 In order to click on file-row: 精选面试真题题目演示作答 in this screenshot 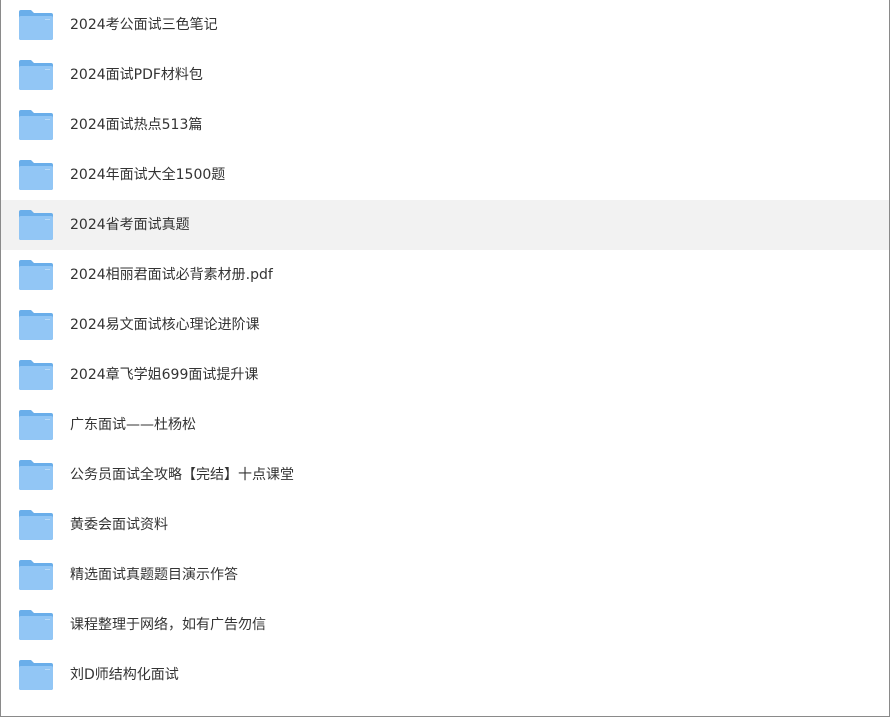, I will do `click(445, 575)`.